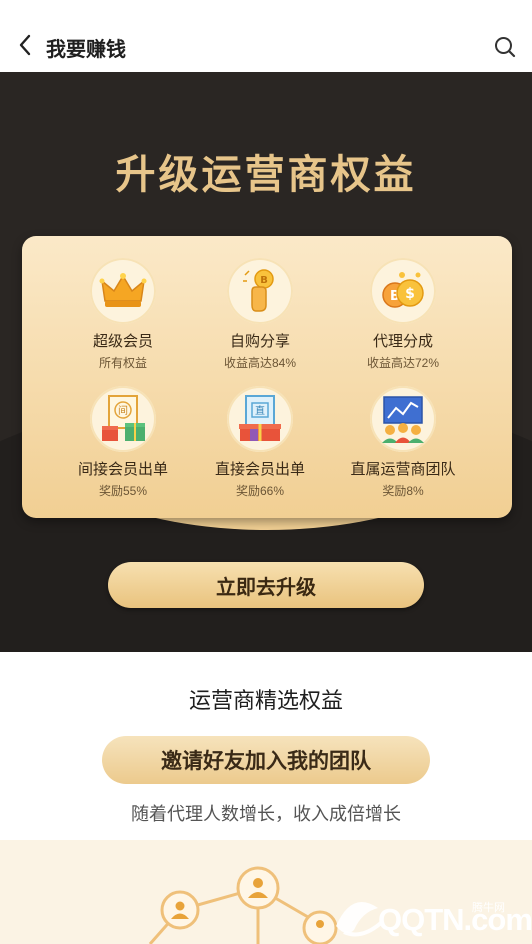 This screenshot has height=944, width=532. I want to click on invite-description: 随着代理人数增长，收入成倍增长, so click(266, 814).